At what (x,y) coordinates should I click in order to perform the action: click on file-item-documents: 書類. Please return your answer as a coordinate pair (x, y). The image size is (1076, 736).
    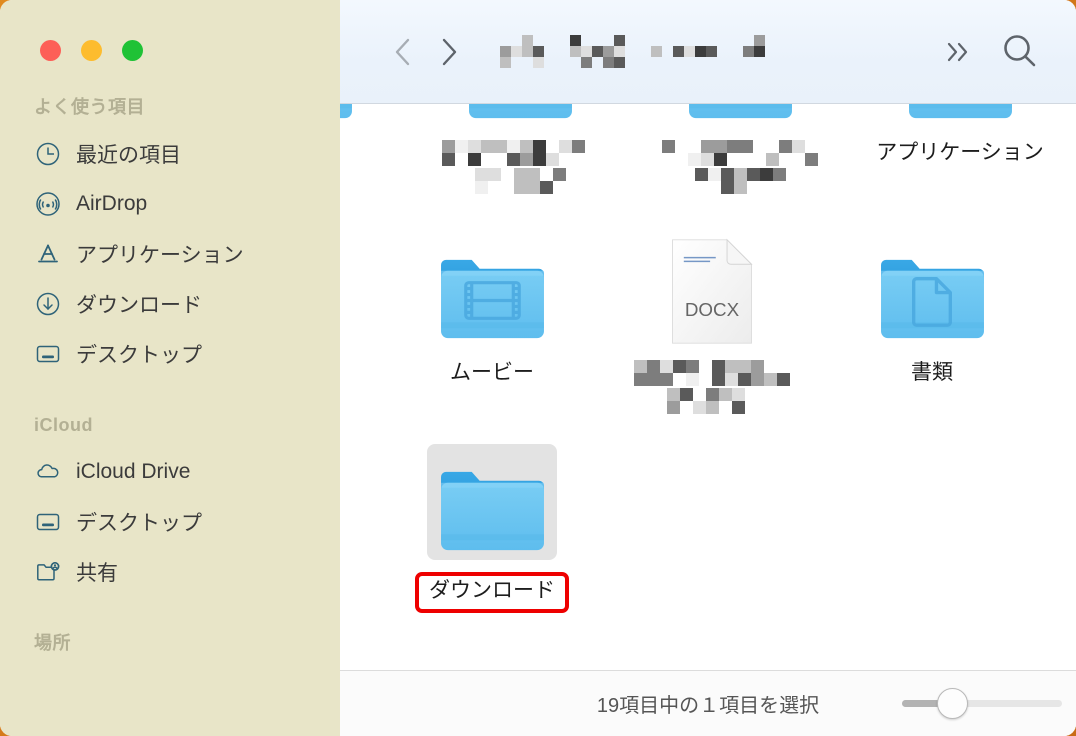
    Looking at the image, I should click on (932, 323).